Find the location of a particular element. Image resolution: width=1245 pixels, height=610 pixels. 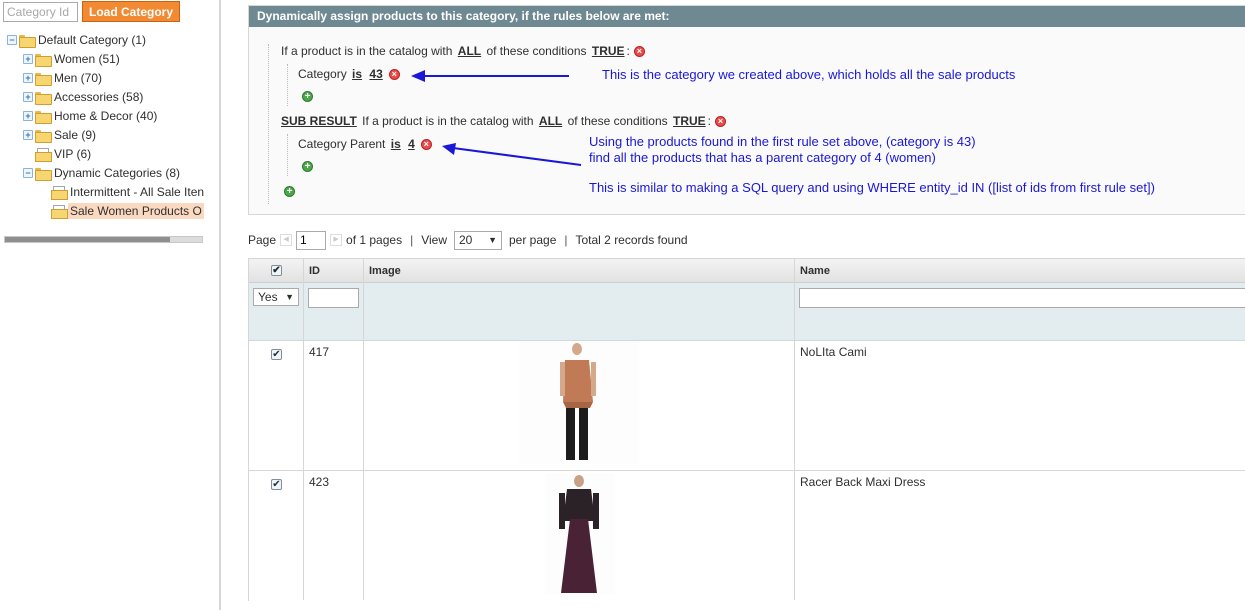

tree-item-vip: VIP (6) is located at coordinates (64, 154).